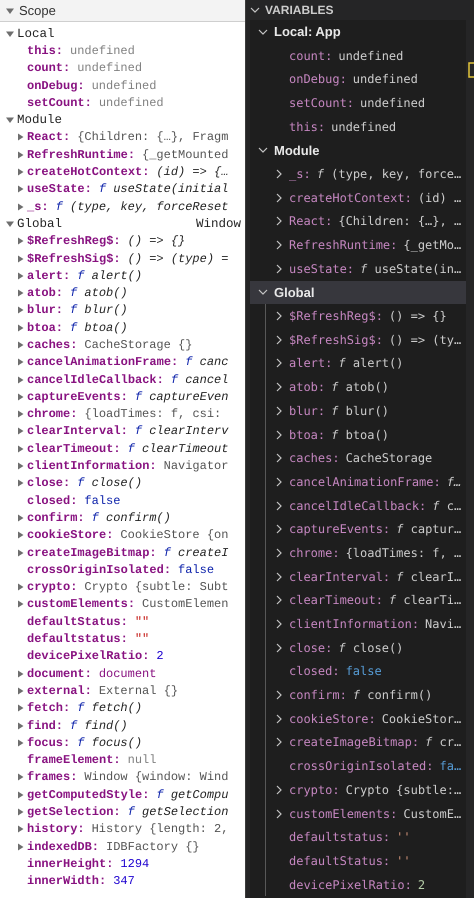 Image resolution: width=474 pixels, height=898 pixels. Describe the element at coordinates (300, 173) in the screenshot. I see `variable-name: _s:` at that location.